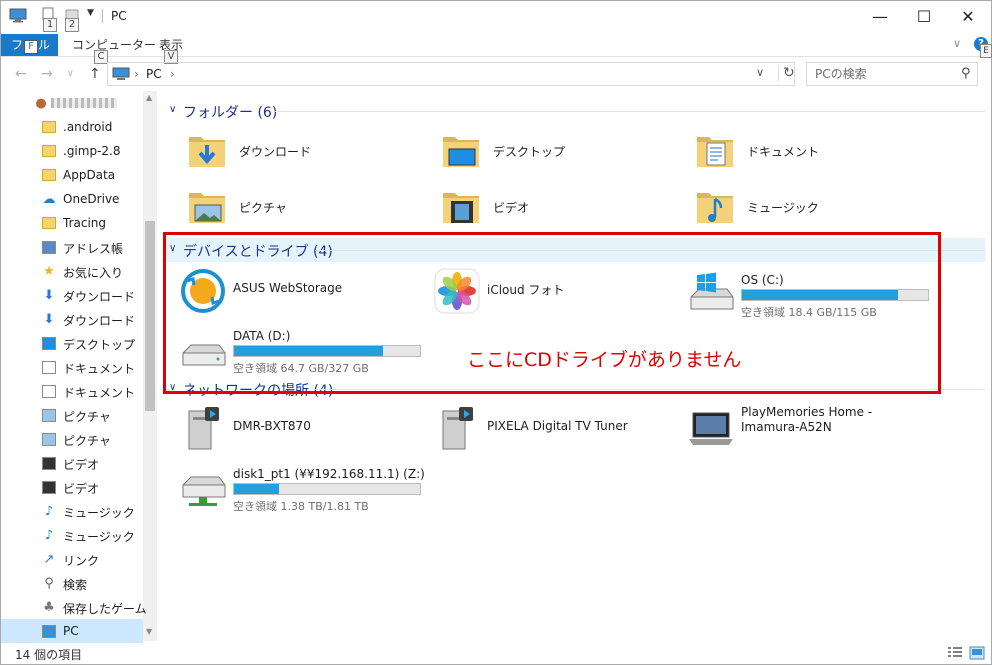  I want to click on recent-locations-icon: ∨, so click(70, 74).